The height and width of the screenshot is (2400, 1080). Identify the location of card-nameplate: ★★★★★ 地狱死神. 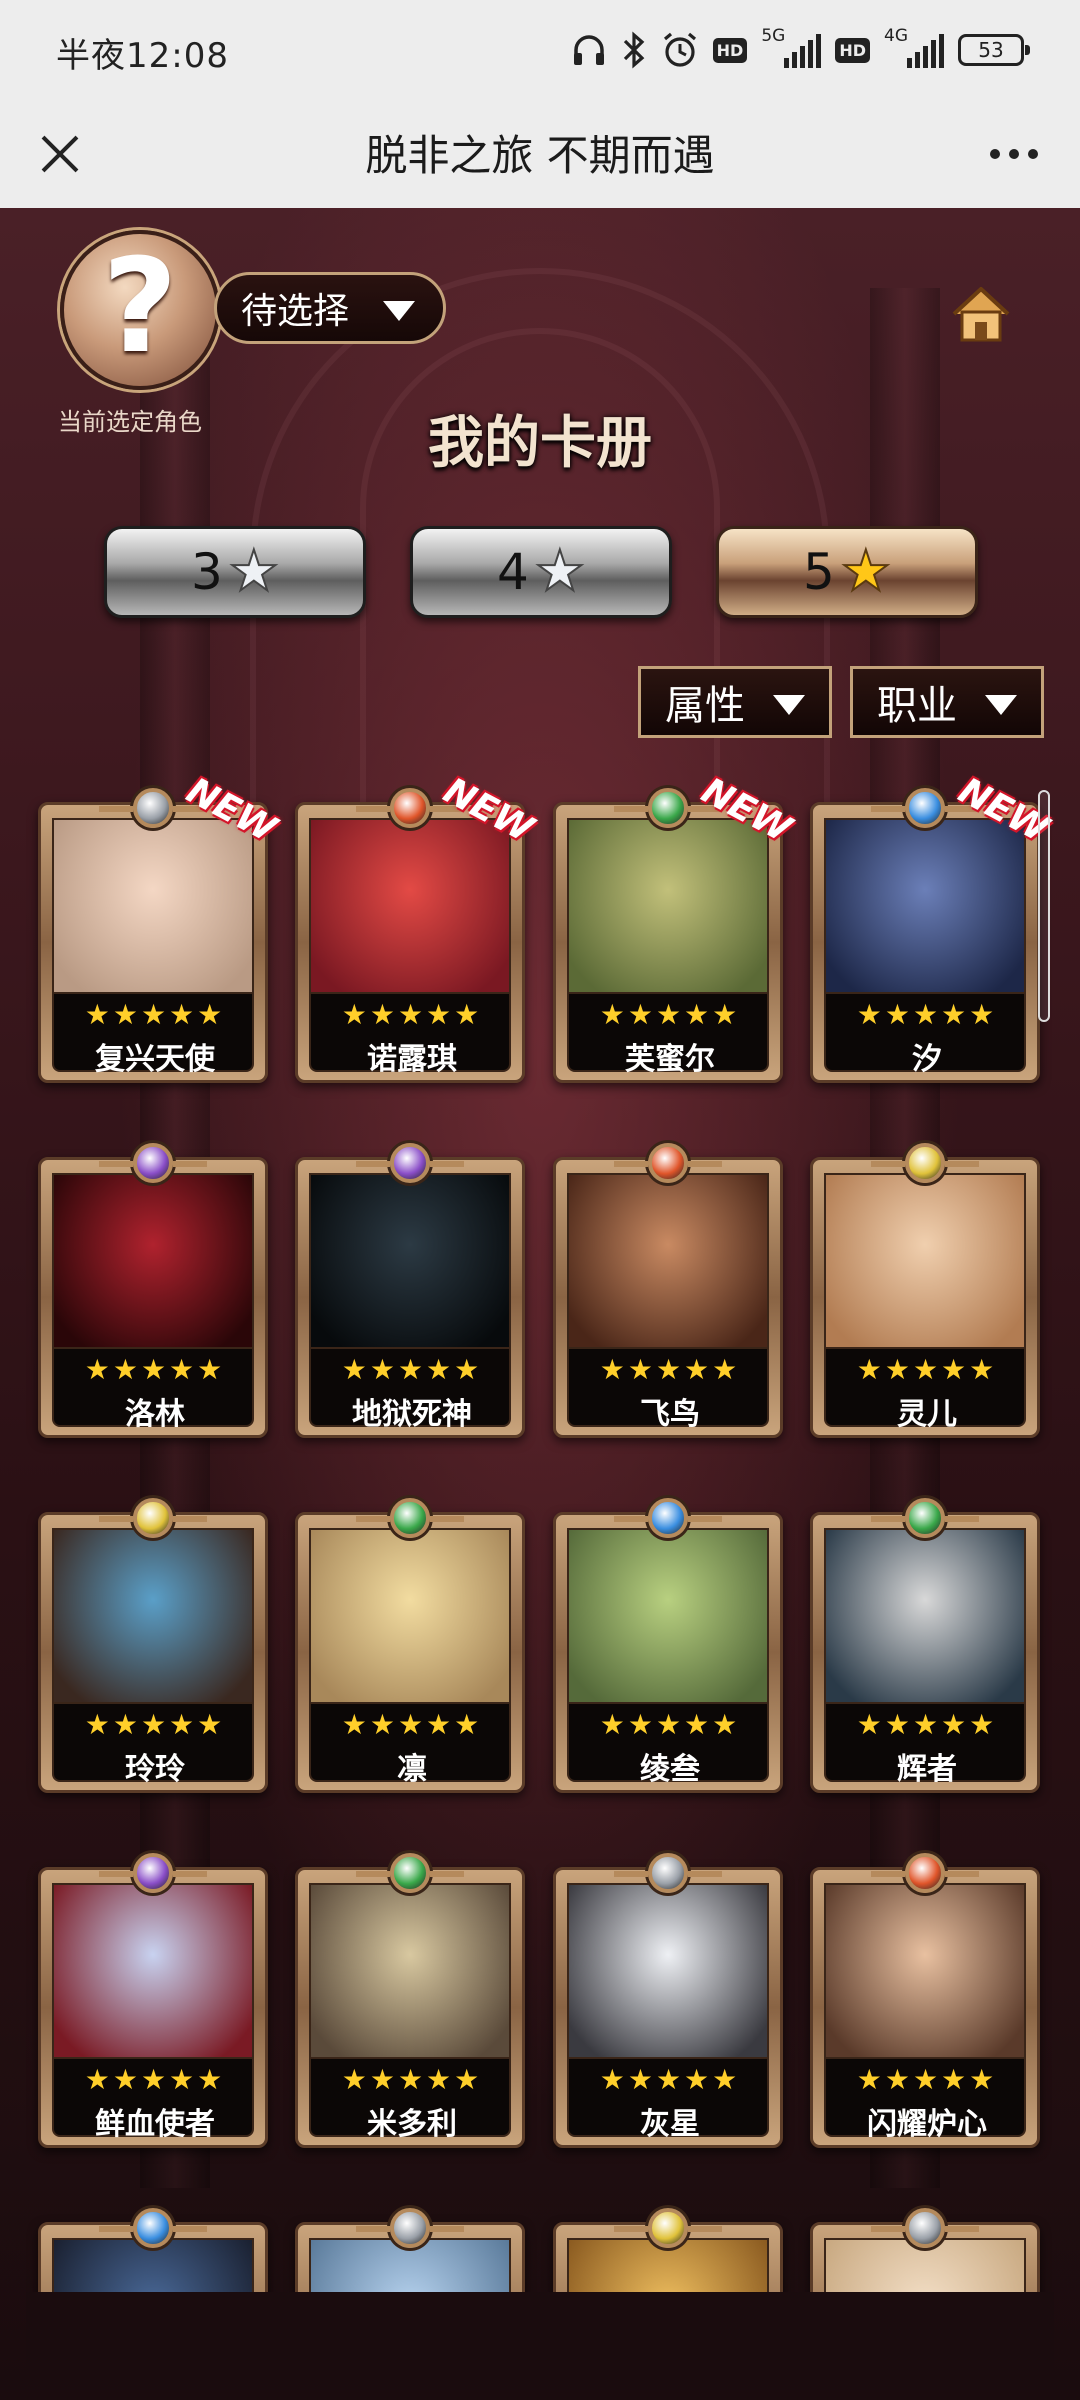
(410, 1389).